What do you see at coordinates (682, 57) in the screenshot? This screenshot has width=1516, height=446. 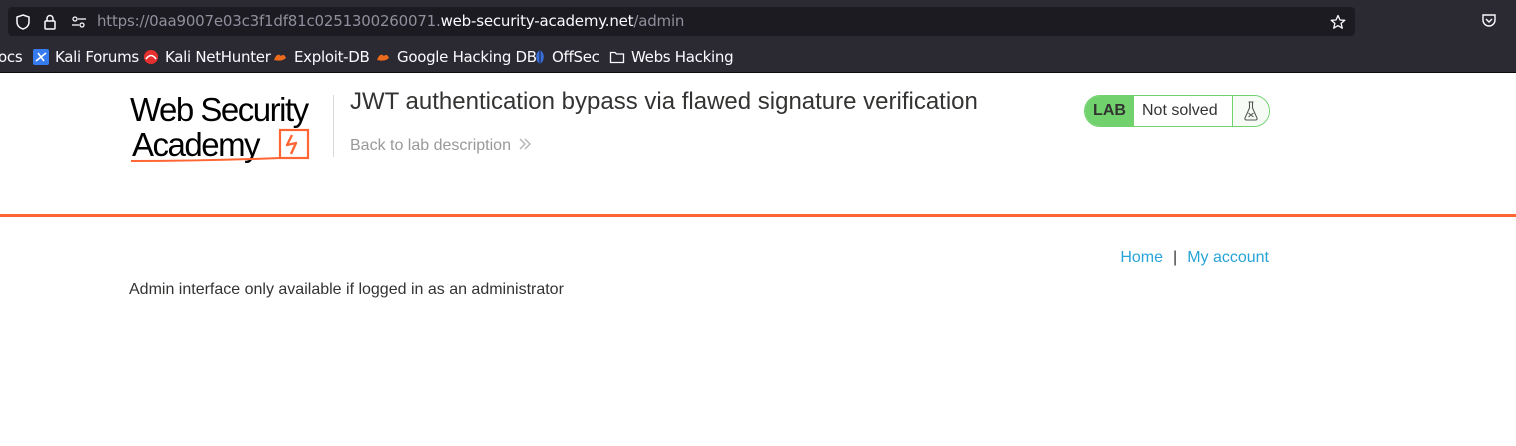 I see `bookmark-label: Webs Hacking` at bounding box center [682, 57].